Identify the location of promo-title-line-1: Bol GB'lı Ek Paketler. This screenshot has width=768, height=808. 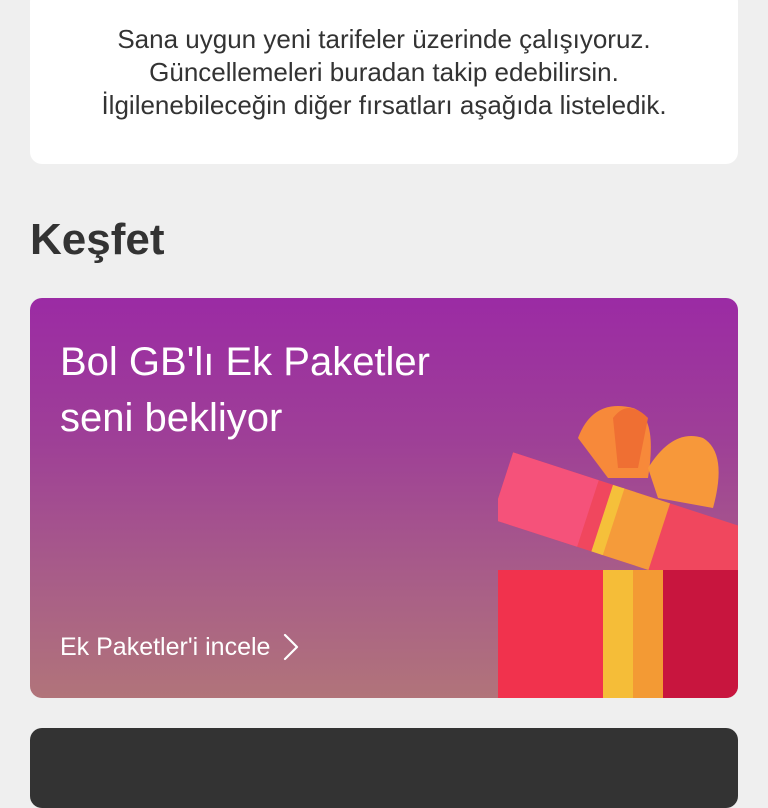
(245, 362).